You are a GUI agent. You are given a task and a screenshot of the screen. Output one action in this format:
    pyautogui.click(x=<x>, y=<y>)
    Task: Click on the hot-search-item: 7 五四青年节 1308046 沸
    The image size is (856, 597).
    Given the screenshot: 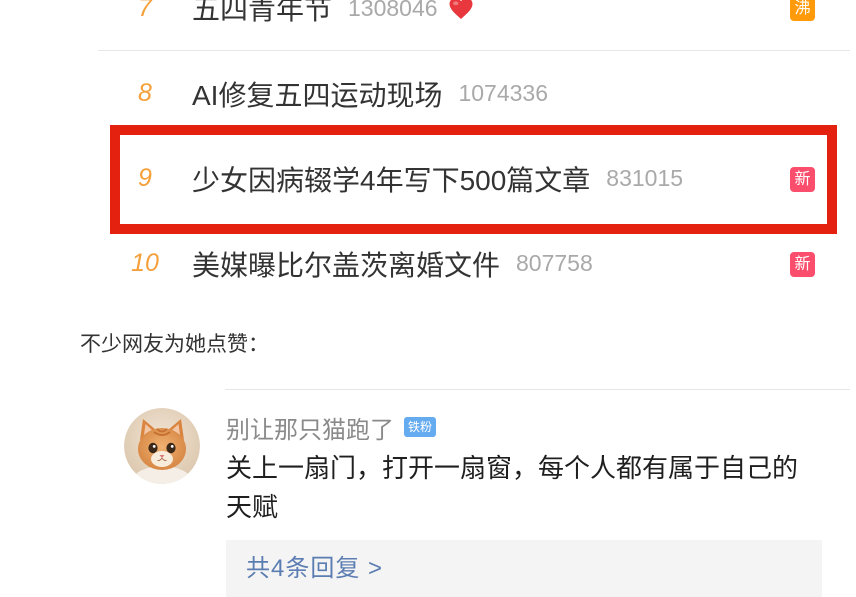 What is the action you would take?
    pyautogui.click(x=474, y=25)
    